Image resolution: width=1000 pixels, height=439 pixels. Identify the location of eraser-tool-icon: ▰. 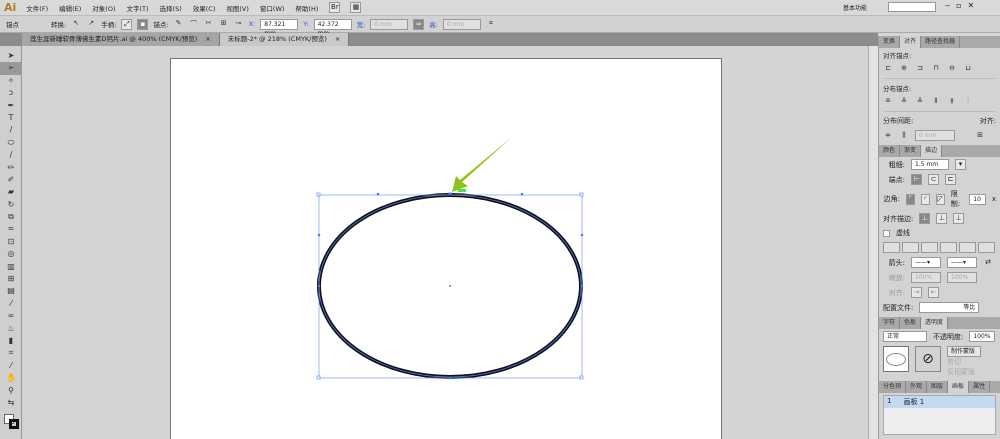
(11, 192).